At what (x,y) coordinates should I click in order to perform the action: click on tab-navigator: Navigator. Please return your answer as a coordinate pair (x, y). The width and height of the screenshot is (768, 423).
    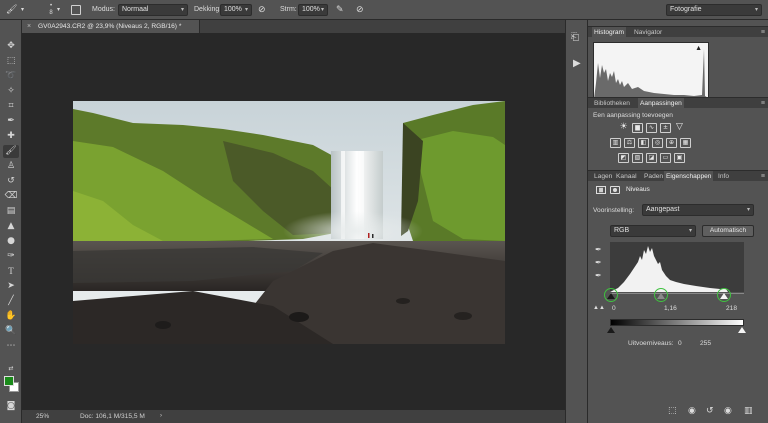
    Looking at the image, I should click on (648, 32).